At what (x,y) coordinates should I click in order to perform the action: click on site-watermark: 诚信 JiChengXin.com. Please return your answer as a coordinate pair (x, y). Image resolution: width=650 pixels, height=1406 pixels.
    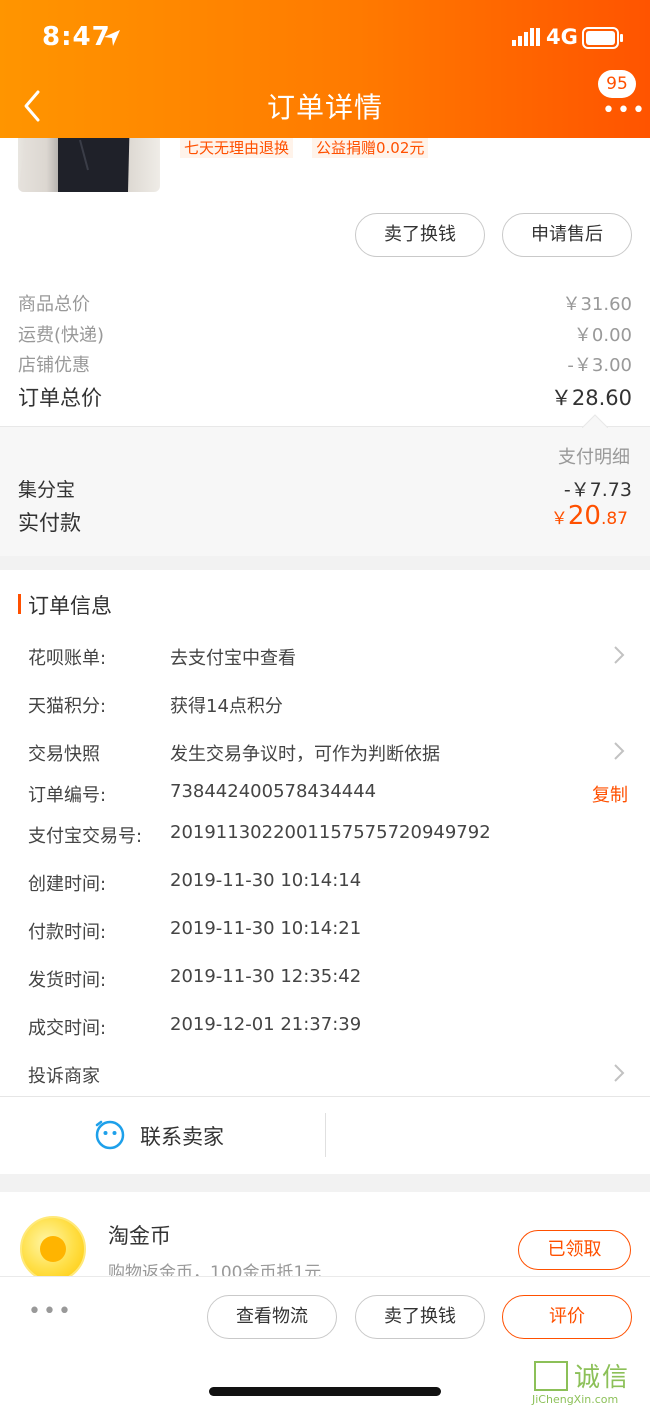
    Looking at the image, I should click on (591, 1381).